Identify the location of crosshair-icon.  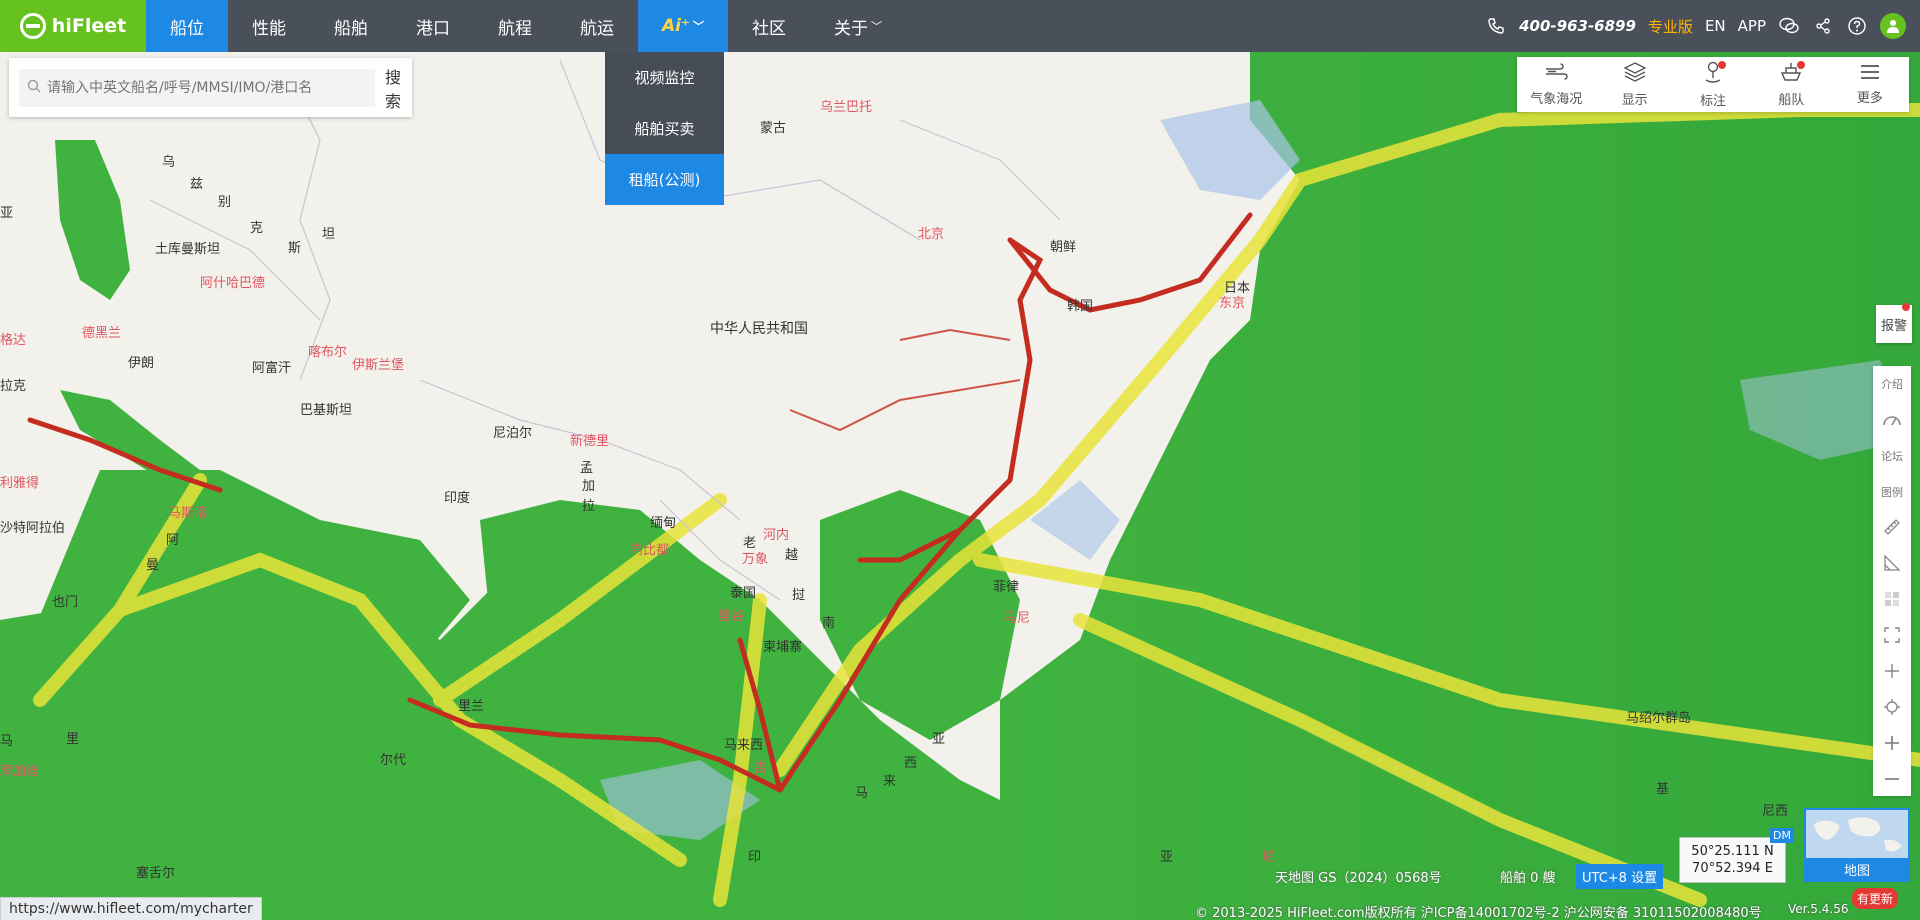
(1892, 672).